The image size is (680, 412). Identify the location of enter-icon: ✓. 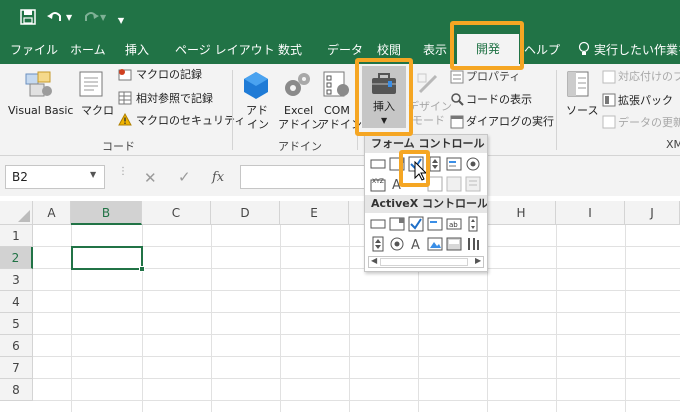
(184, 177).